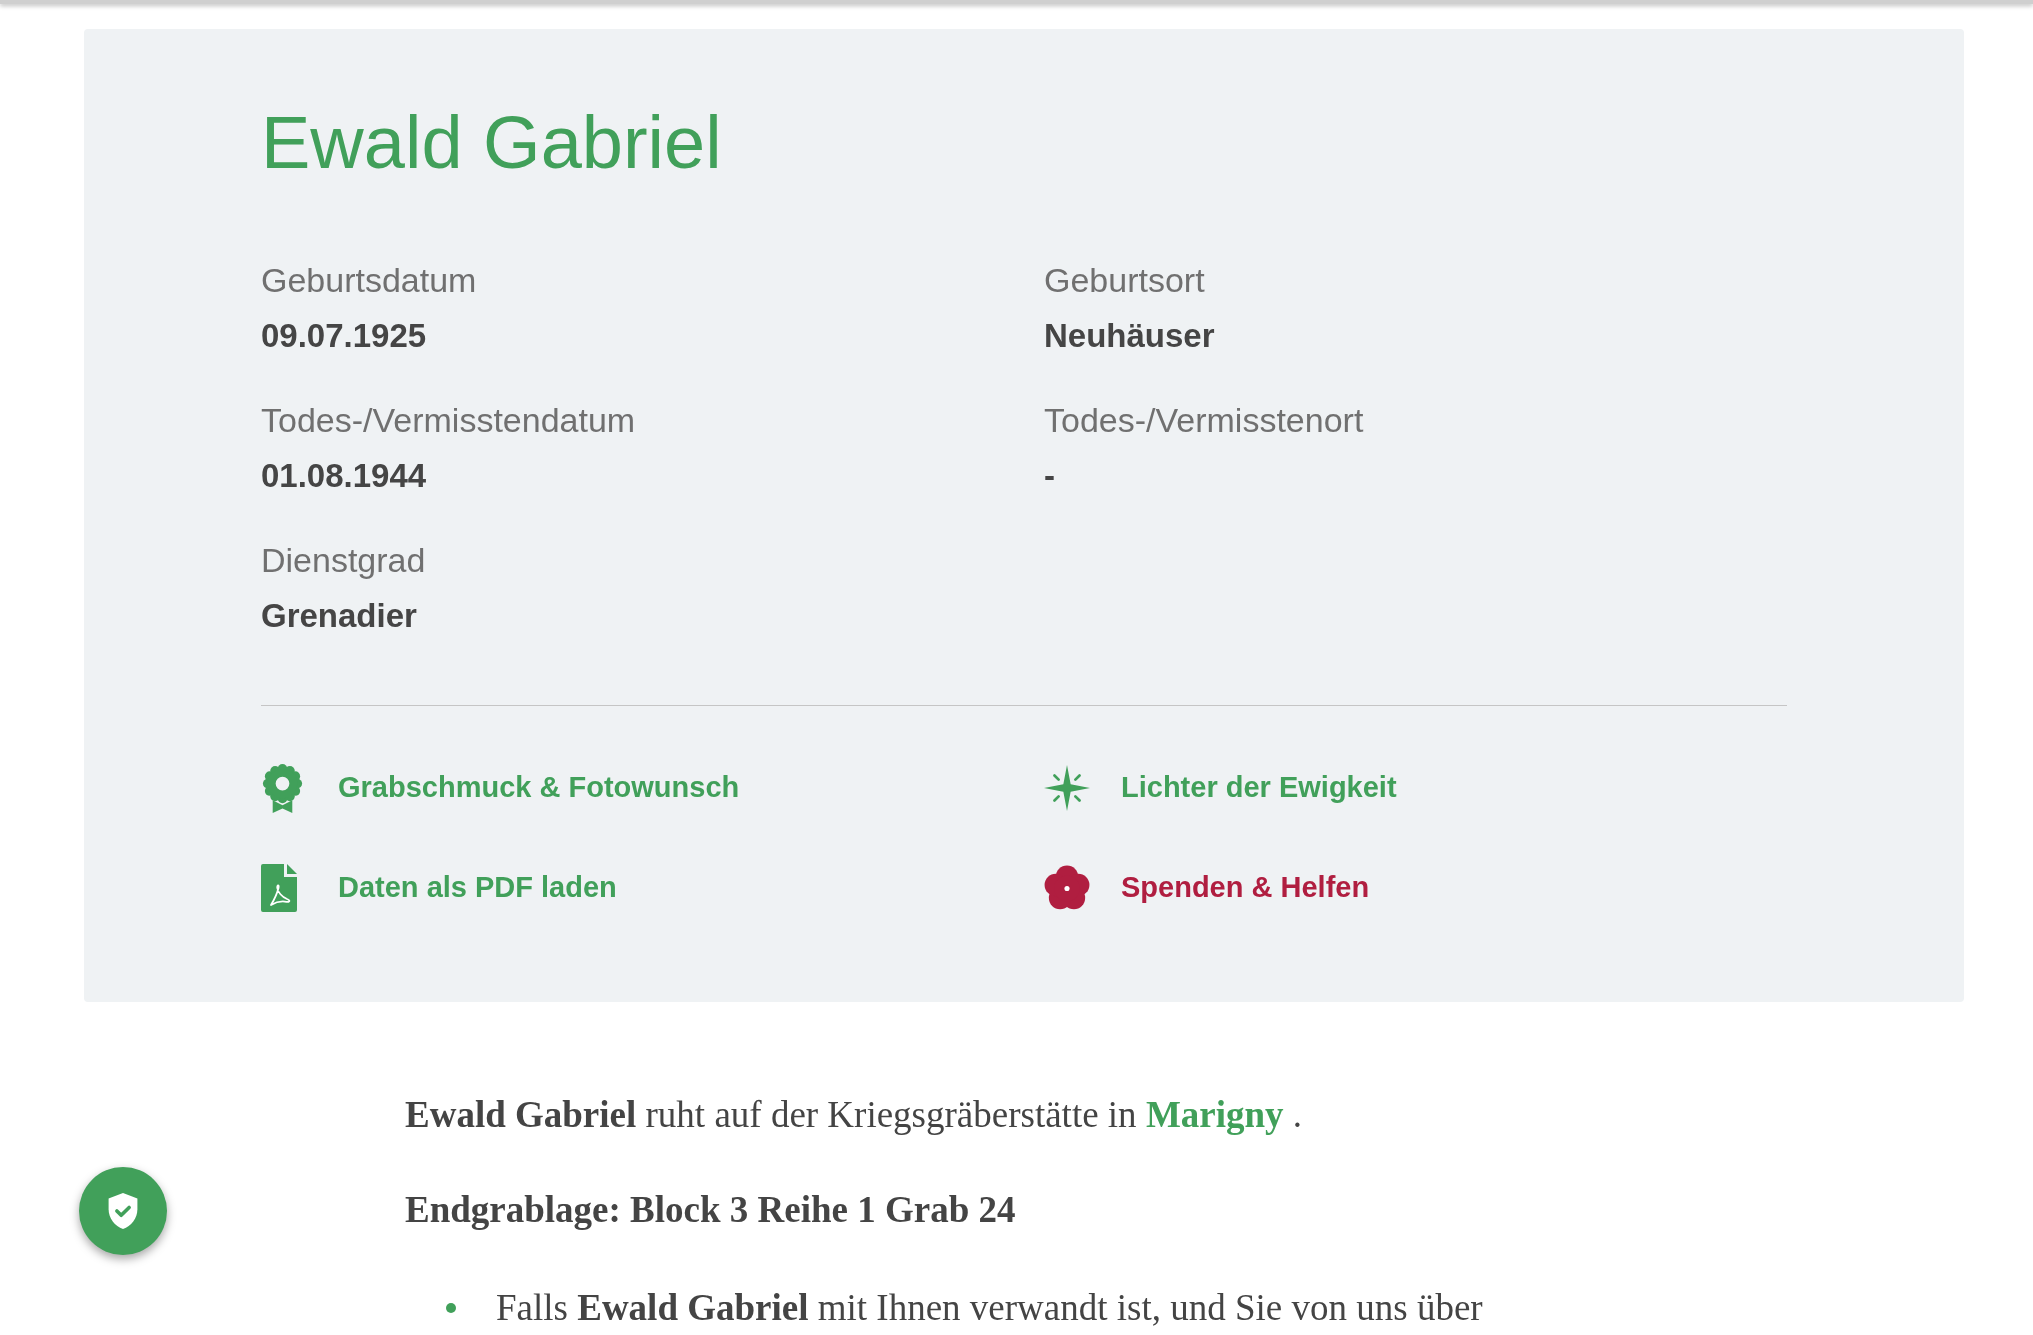 The image size is (2033, 1335). Describe the element at coordinates (282, 788) in the screenshot. I see `rosette-icon` at that location.